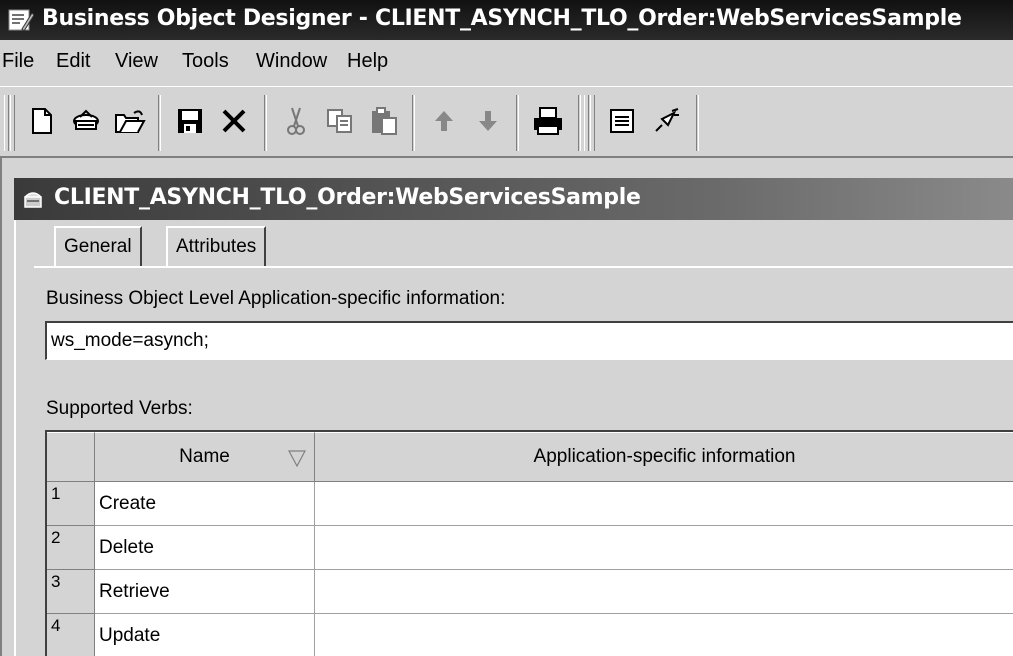  Describe the element at coordinates (548, 121) in the screenshot. I see `print-icon` at that location.